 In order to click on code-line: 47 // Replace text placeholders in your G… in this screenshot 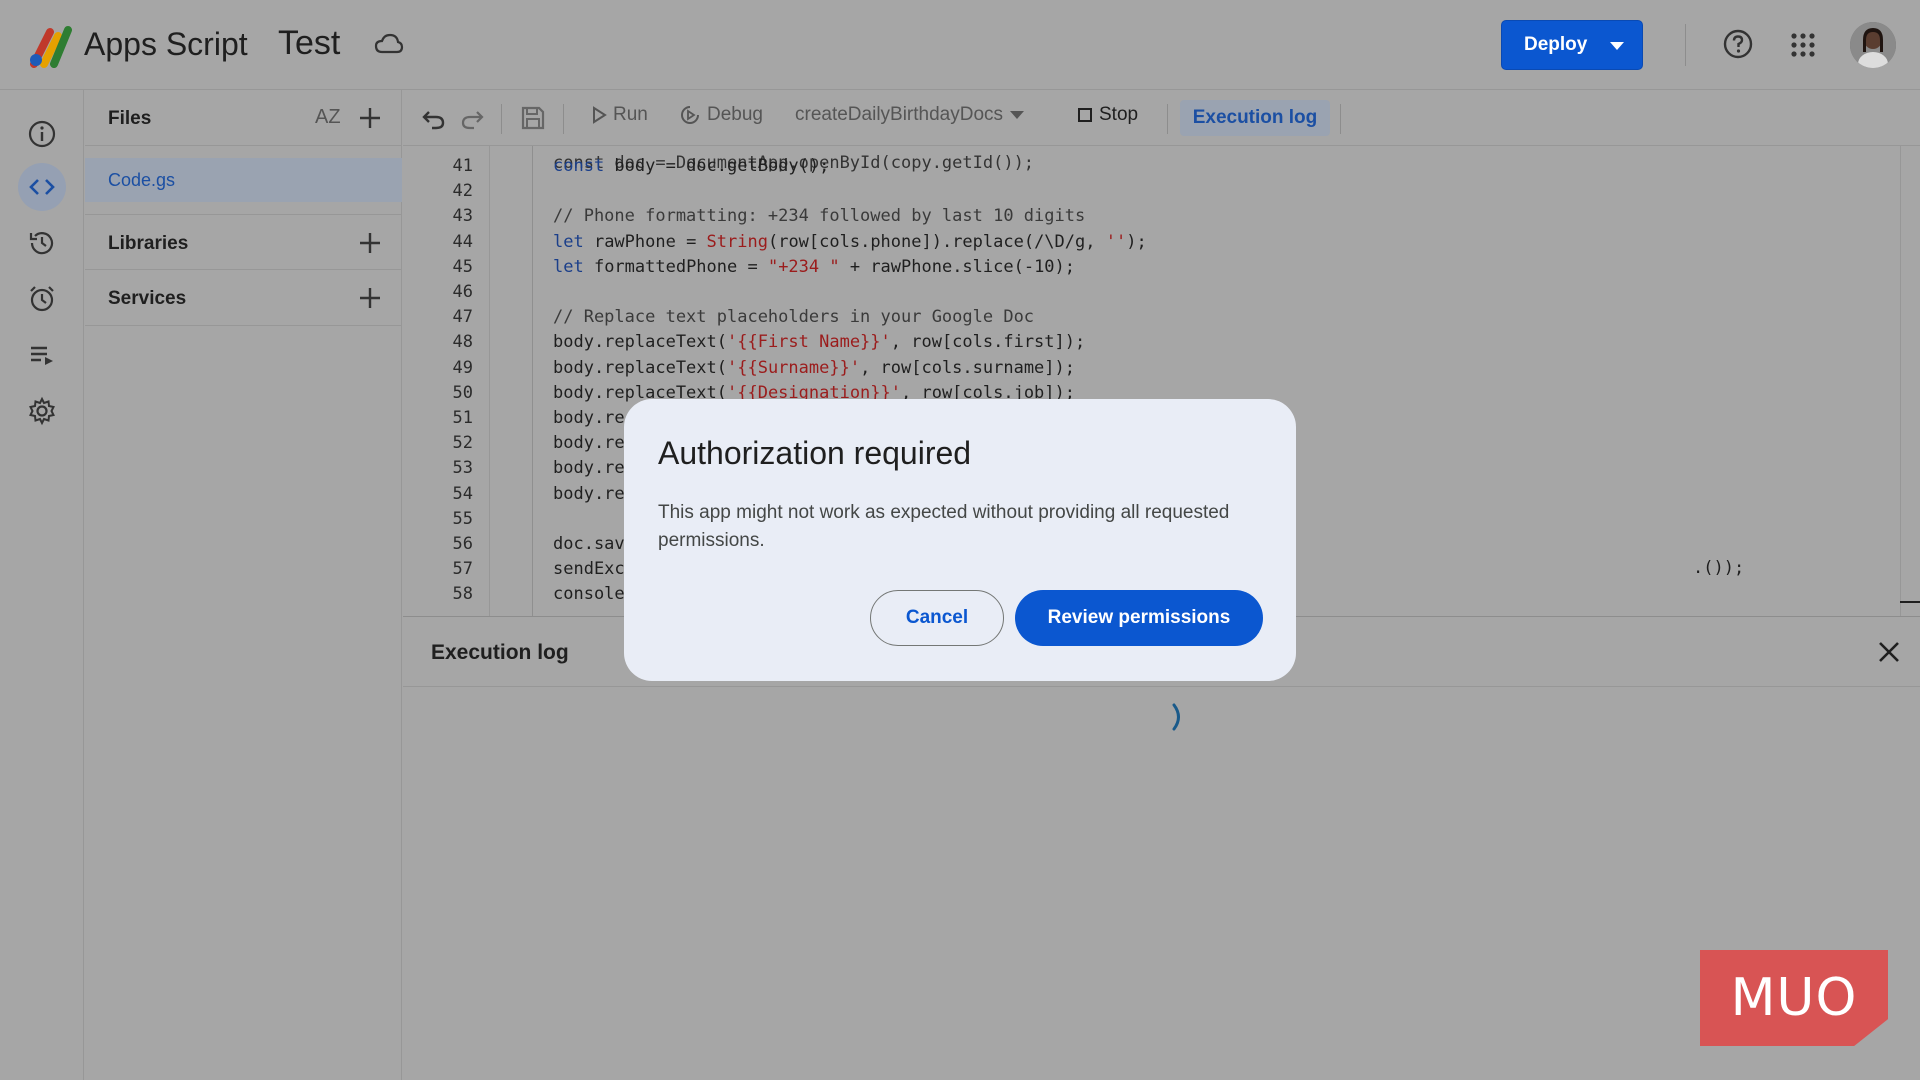, I will do `click(1143, 319)`.